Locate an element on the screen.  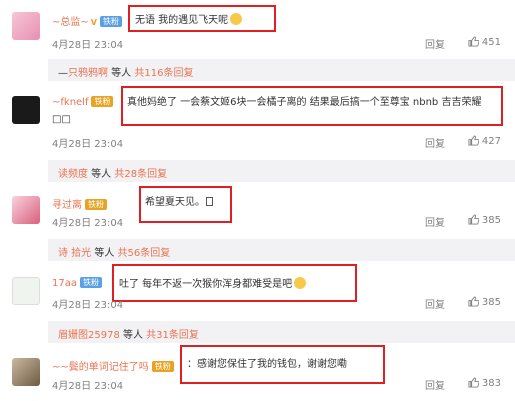
reply-summary-text: 诗 拾光 等人 共56条回复 is located at coordinates (114, 251).